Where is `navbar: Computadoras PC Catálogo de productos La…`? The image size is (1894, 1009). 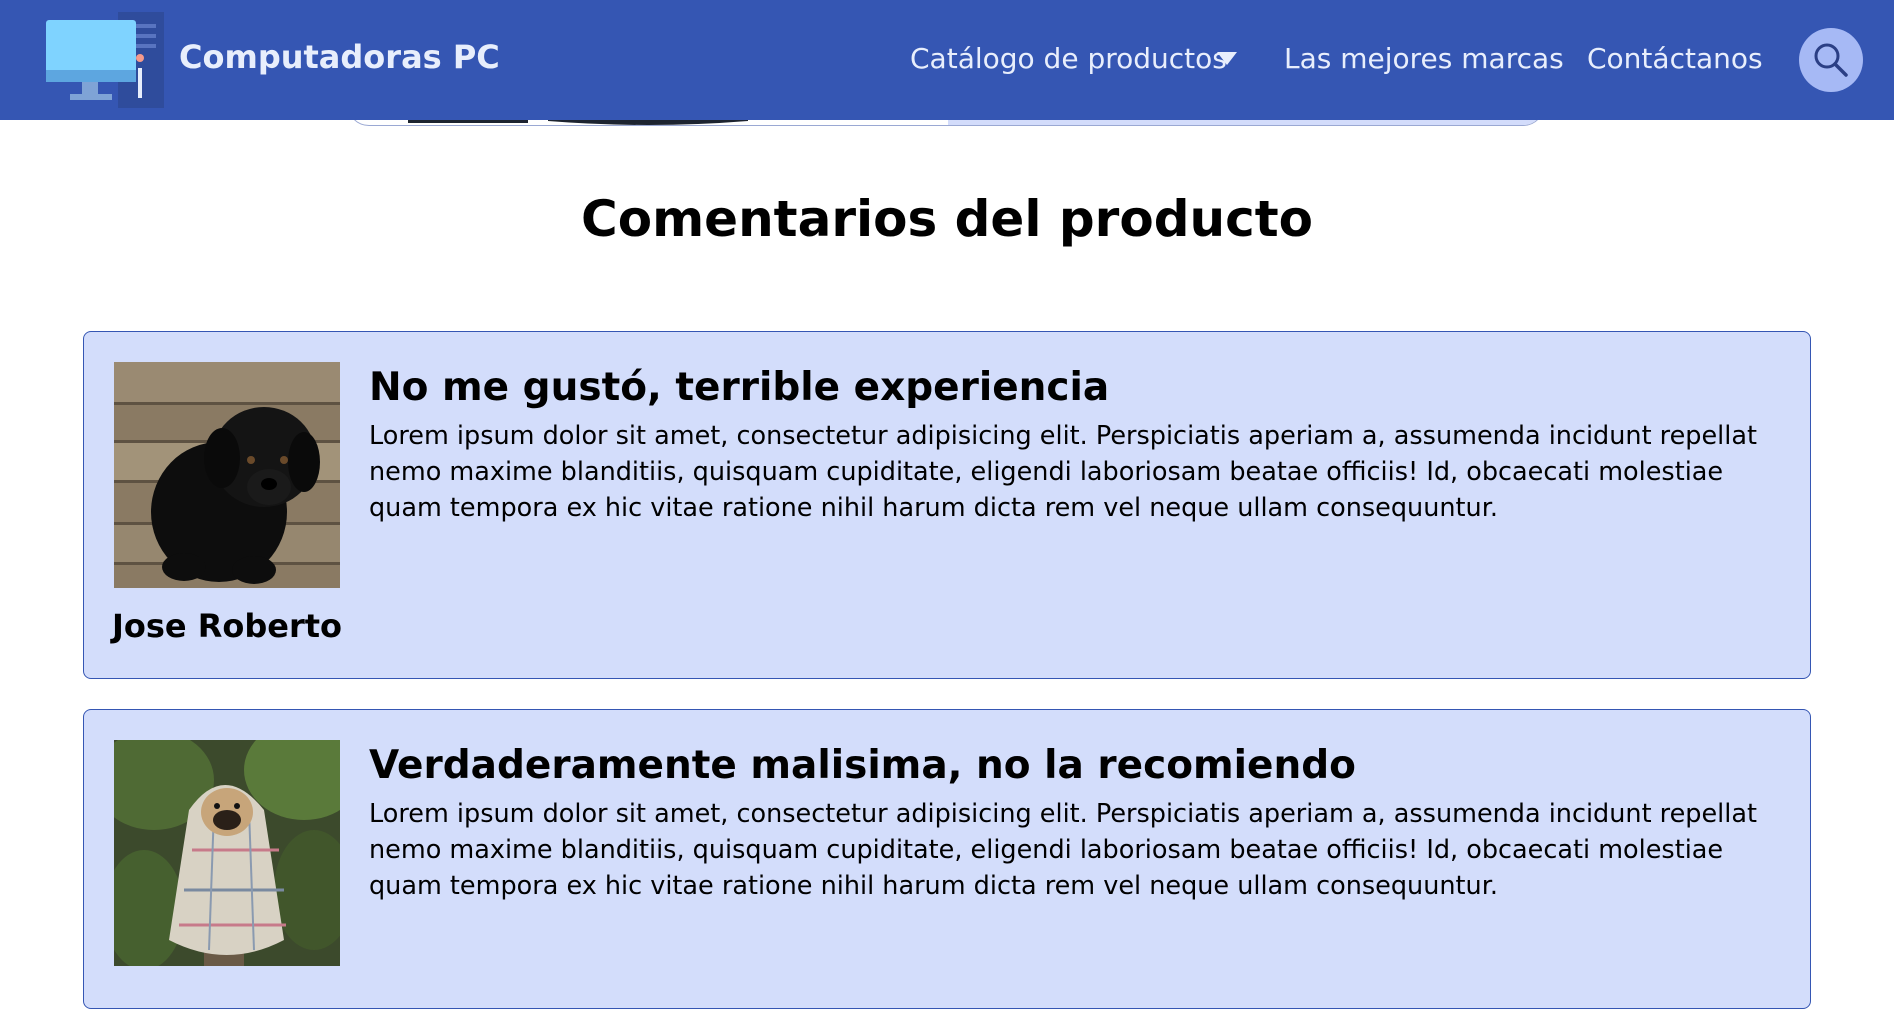 navbar: Computadoras PC Catálogo de productos La… is located at coordinates (947, 60).